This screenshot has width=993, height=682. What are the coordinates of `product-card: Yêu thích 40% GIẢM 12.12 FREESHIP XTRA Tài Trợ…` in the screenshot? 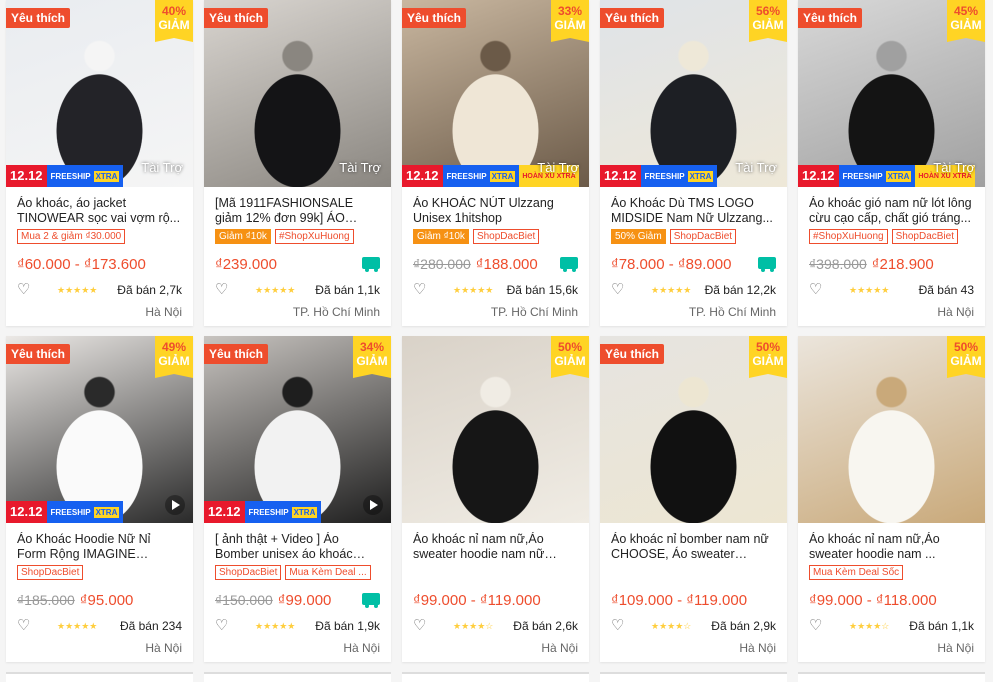 It's located at (99, 163).